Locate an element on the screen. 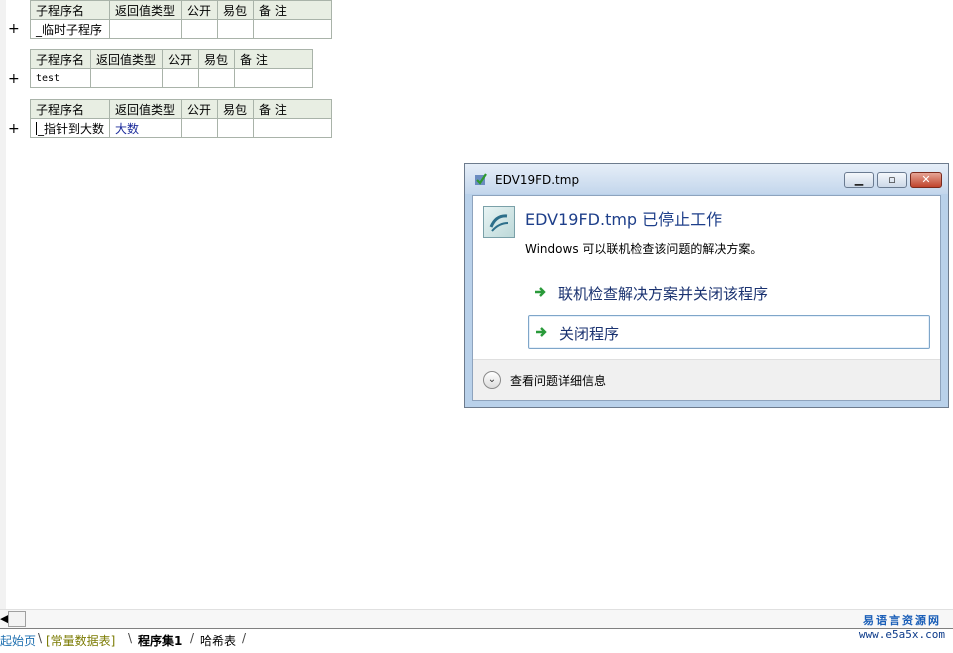 The height and width of the screenshot is (653, 953). maximize-button: ▫ is located at coordinates (892, 180).